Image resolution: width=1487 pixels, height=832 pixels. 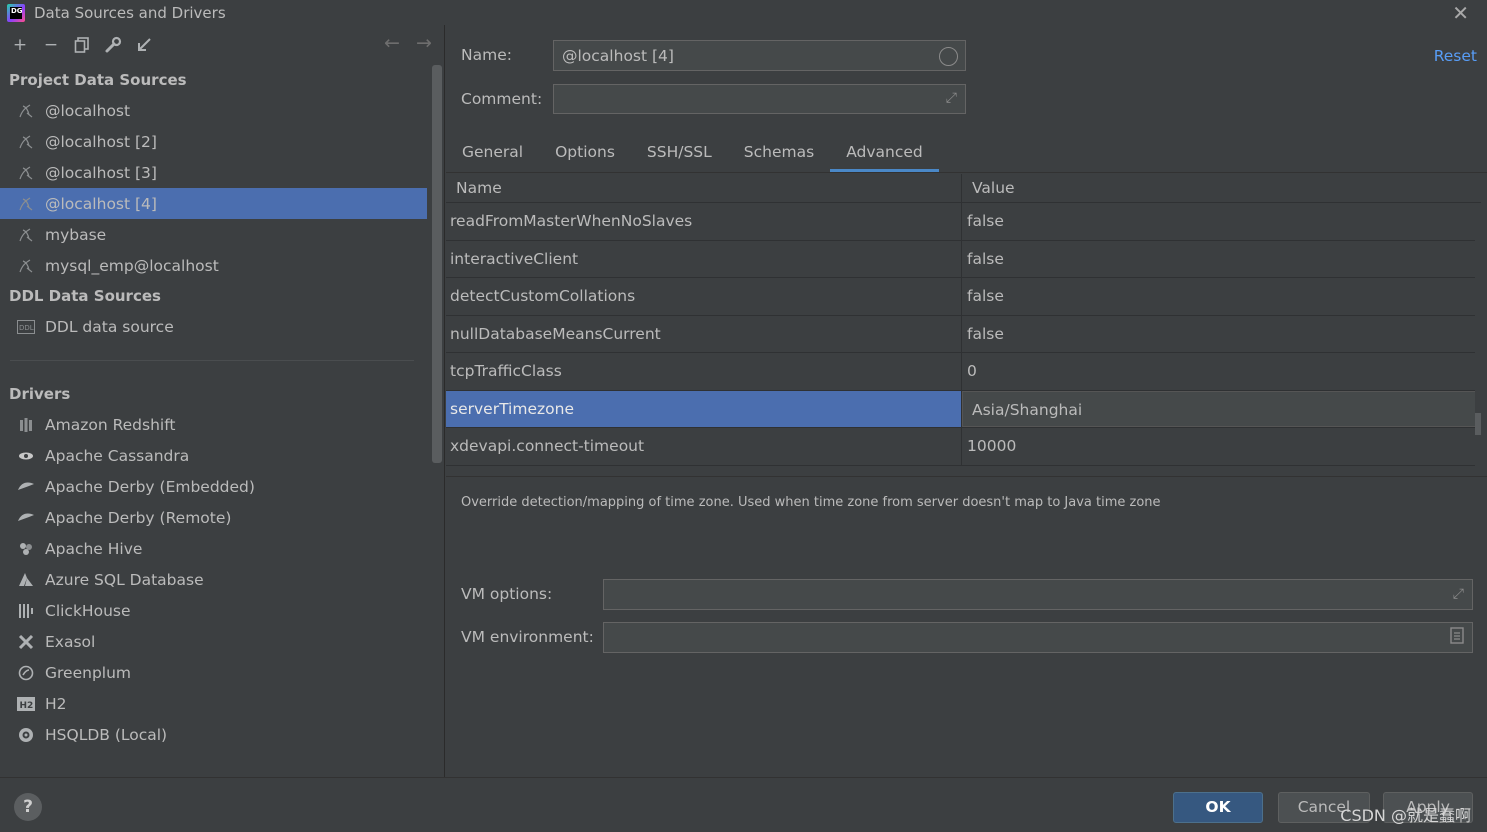 What do you see at coordinates (124, 579) in the screenshot?
I see `driver-label: Azure SQL Database` at bounding box center [124, 579].